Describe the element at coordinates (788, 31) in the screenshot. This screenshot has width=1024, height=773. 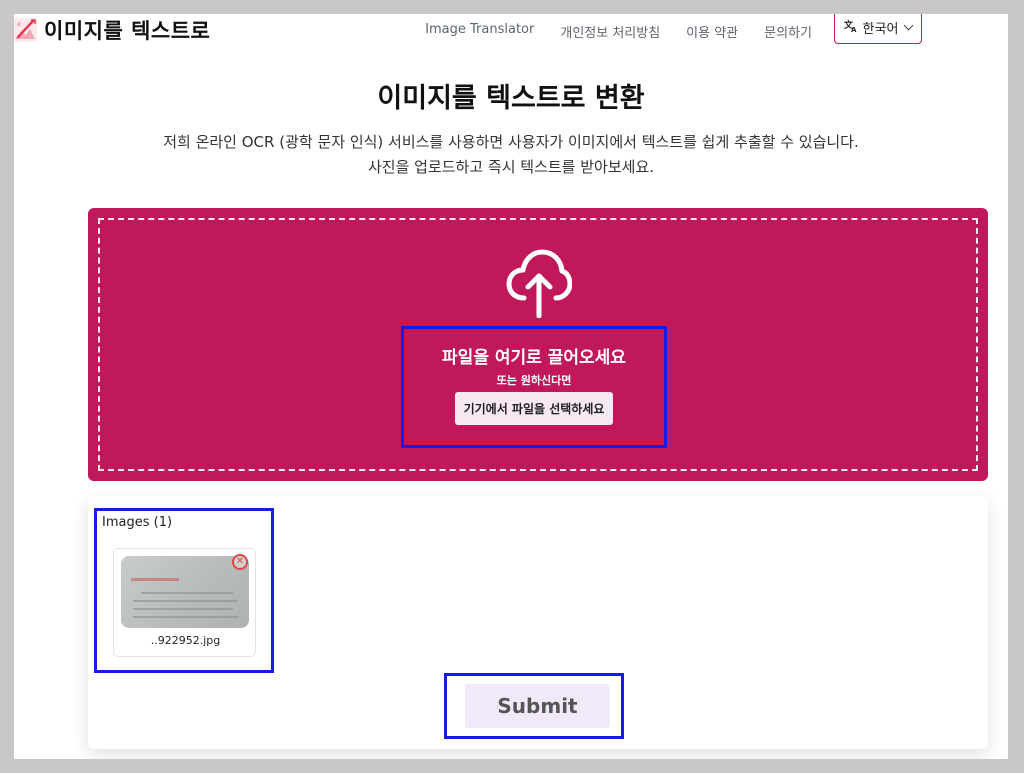
I see `nav-contact: 문의하기` at that location.